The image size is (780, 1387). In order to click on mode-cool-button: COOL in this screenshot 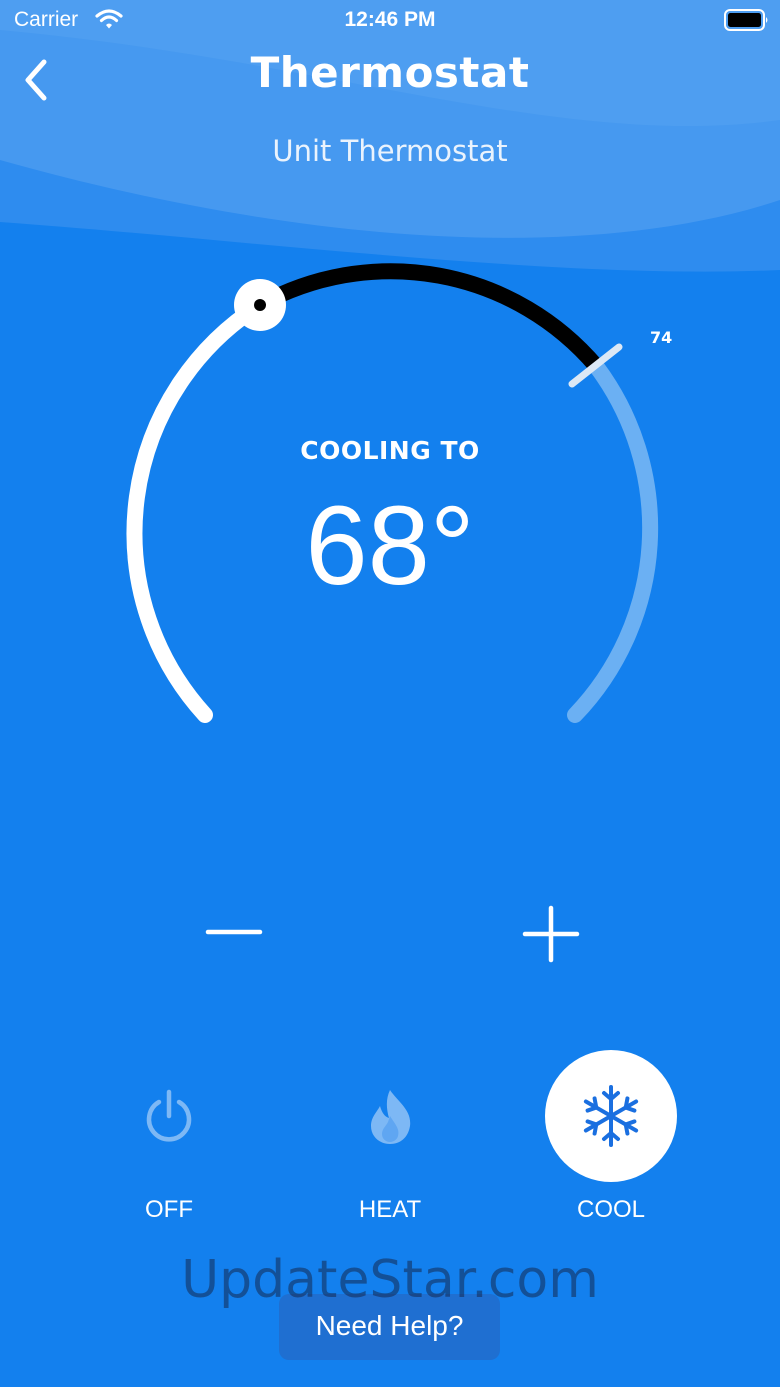, I will do `click(611, 1140)`.